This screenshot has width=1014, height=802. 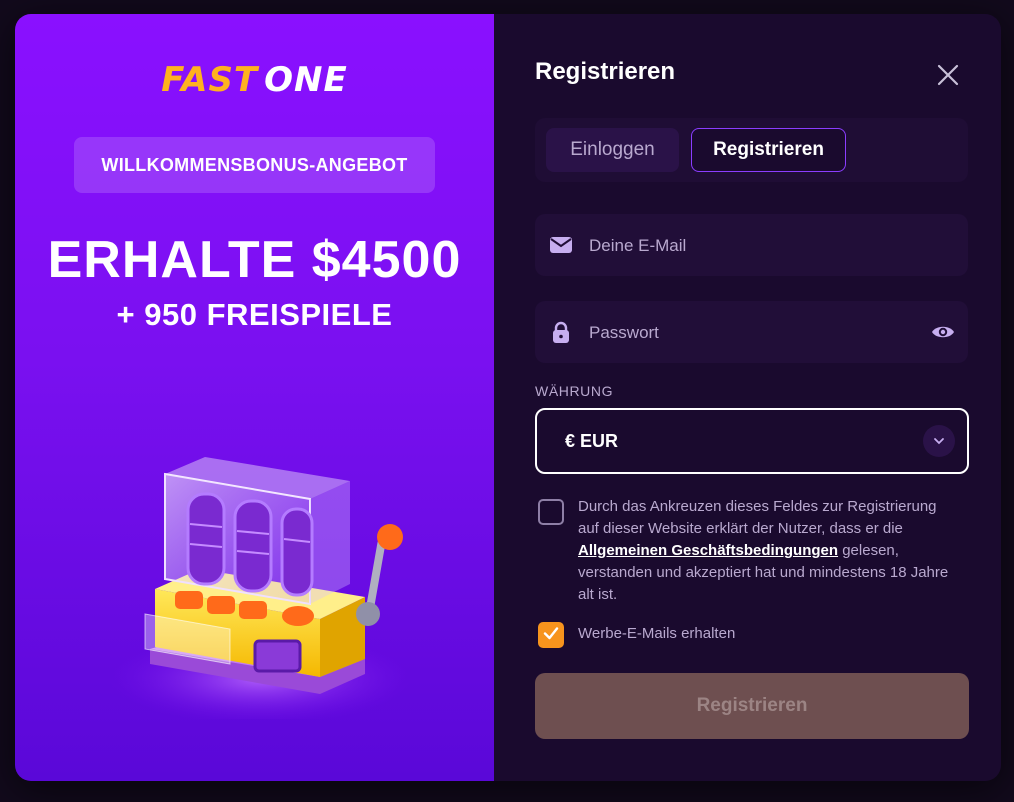 I want to click on slot-machine-icon, so click(x=260, y=571).